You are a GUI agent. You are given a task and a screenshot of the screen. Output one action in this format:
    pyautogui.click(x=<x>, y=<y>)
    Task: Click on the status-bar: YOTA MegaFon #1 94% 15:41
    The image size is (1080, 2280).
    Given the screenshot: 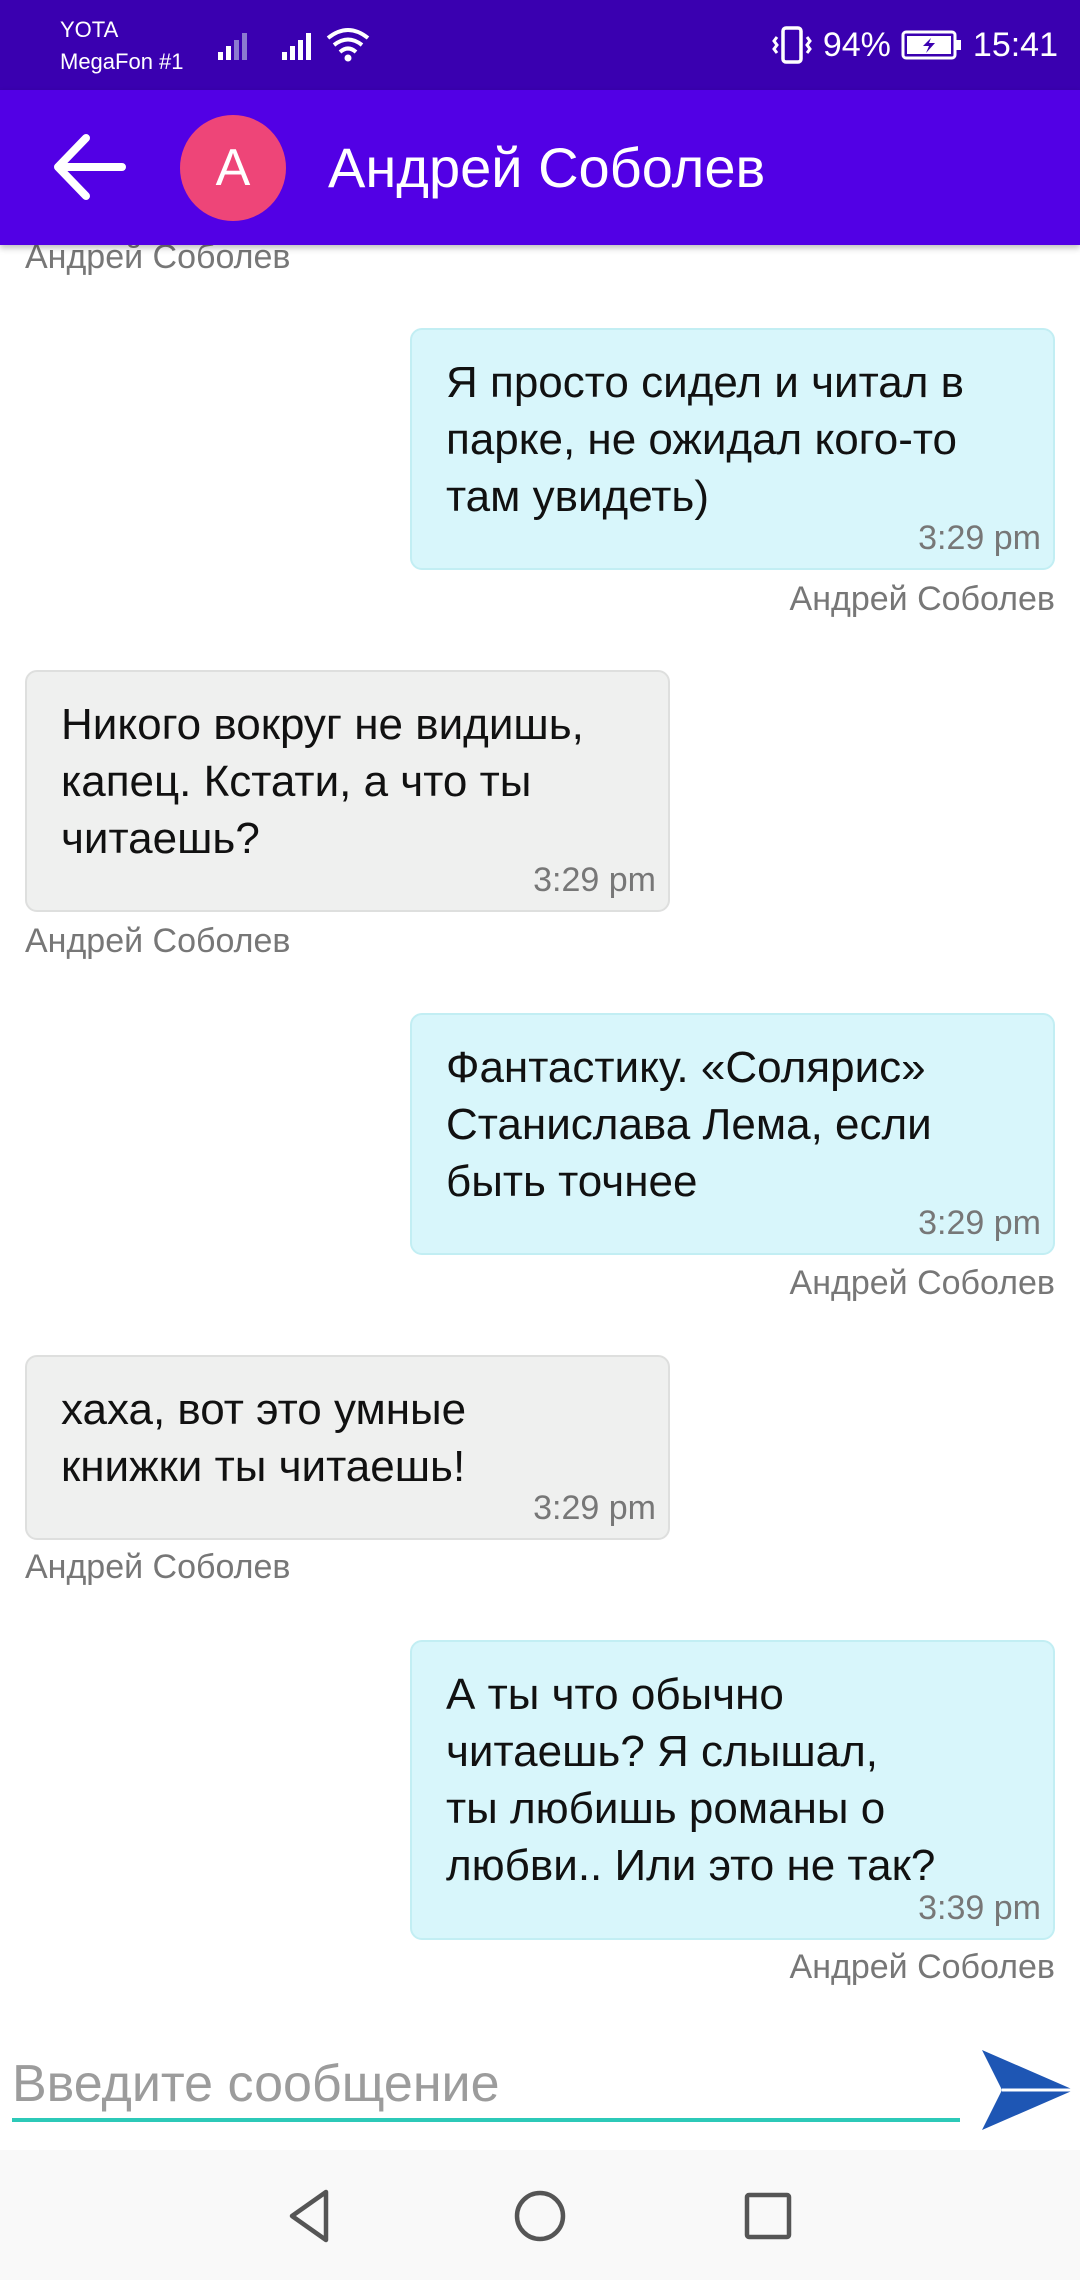 What is the action you would take?
    pyautogui.click(x=540, y=45)
    